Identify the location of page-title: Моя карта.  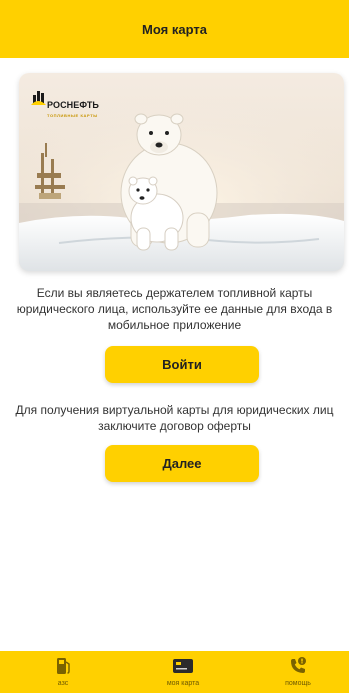
(174, 29).